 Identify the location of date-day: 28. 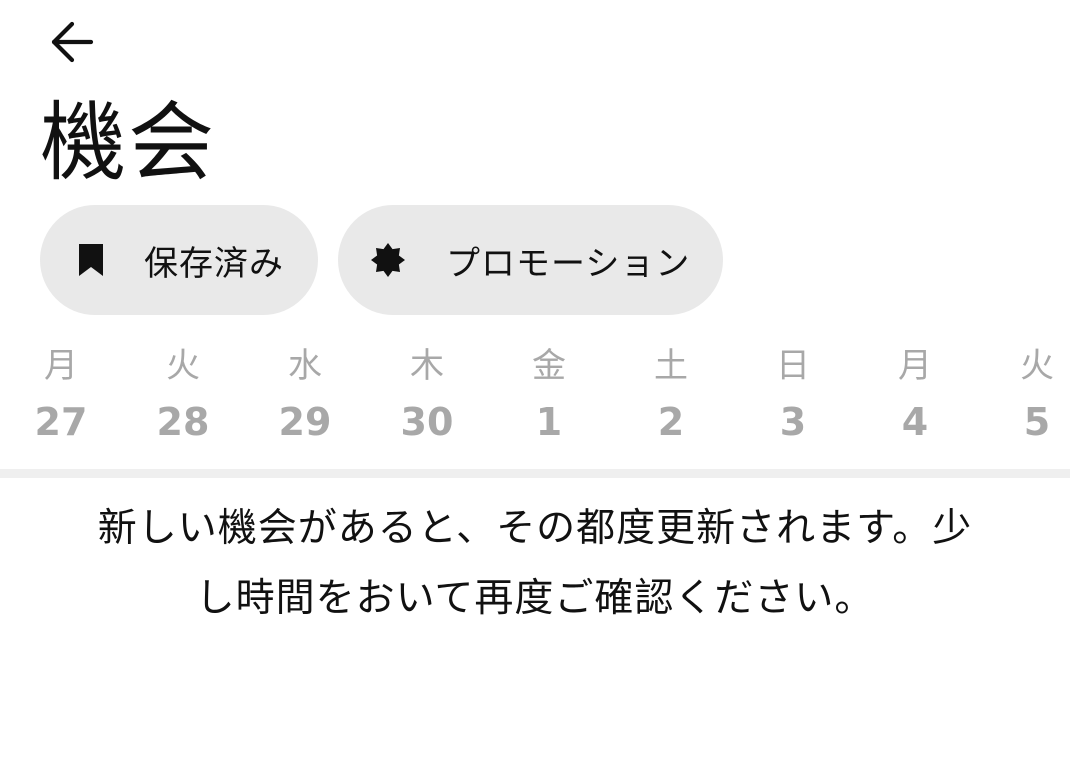
(183, 422).